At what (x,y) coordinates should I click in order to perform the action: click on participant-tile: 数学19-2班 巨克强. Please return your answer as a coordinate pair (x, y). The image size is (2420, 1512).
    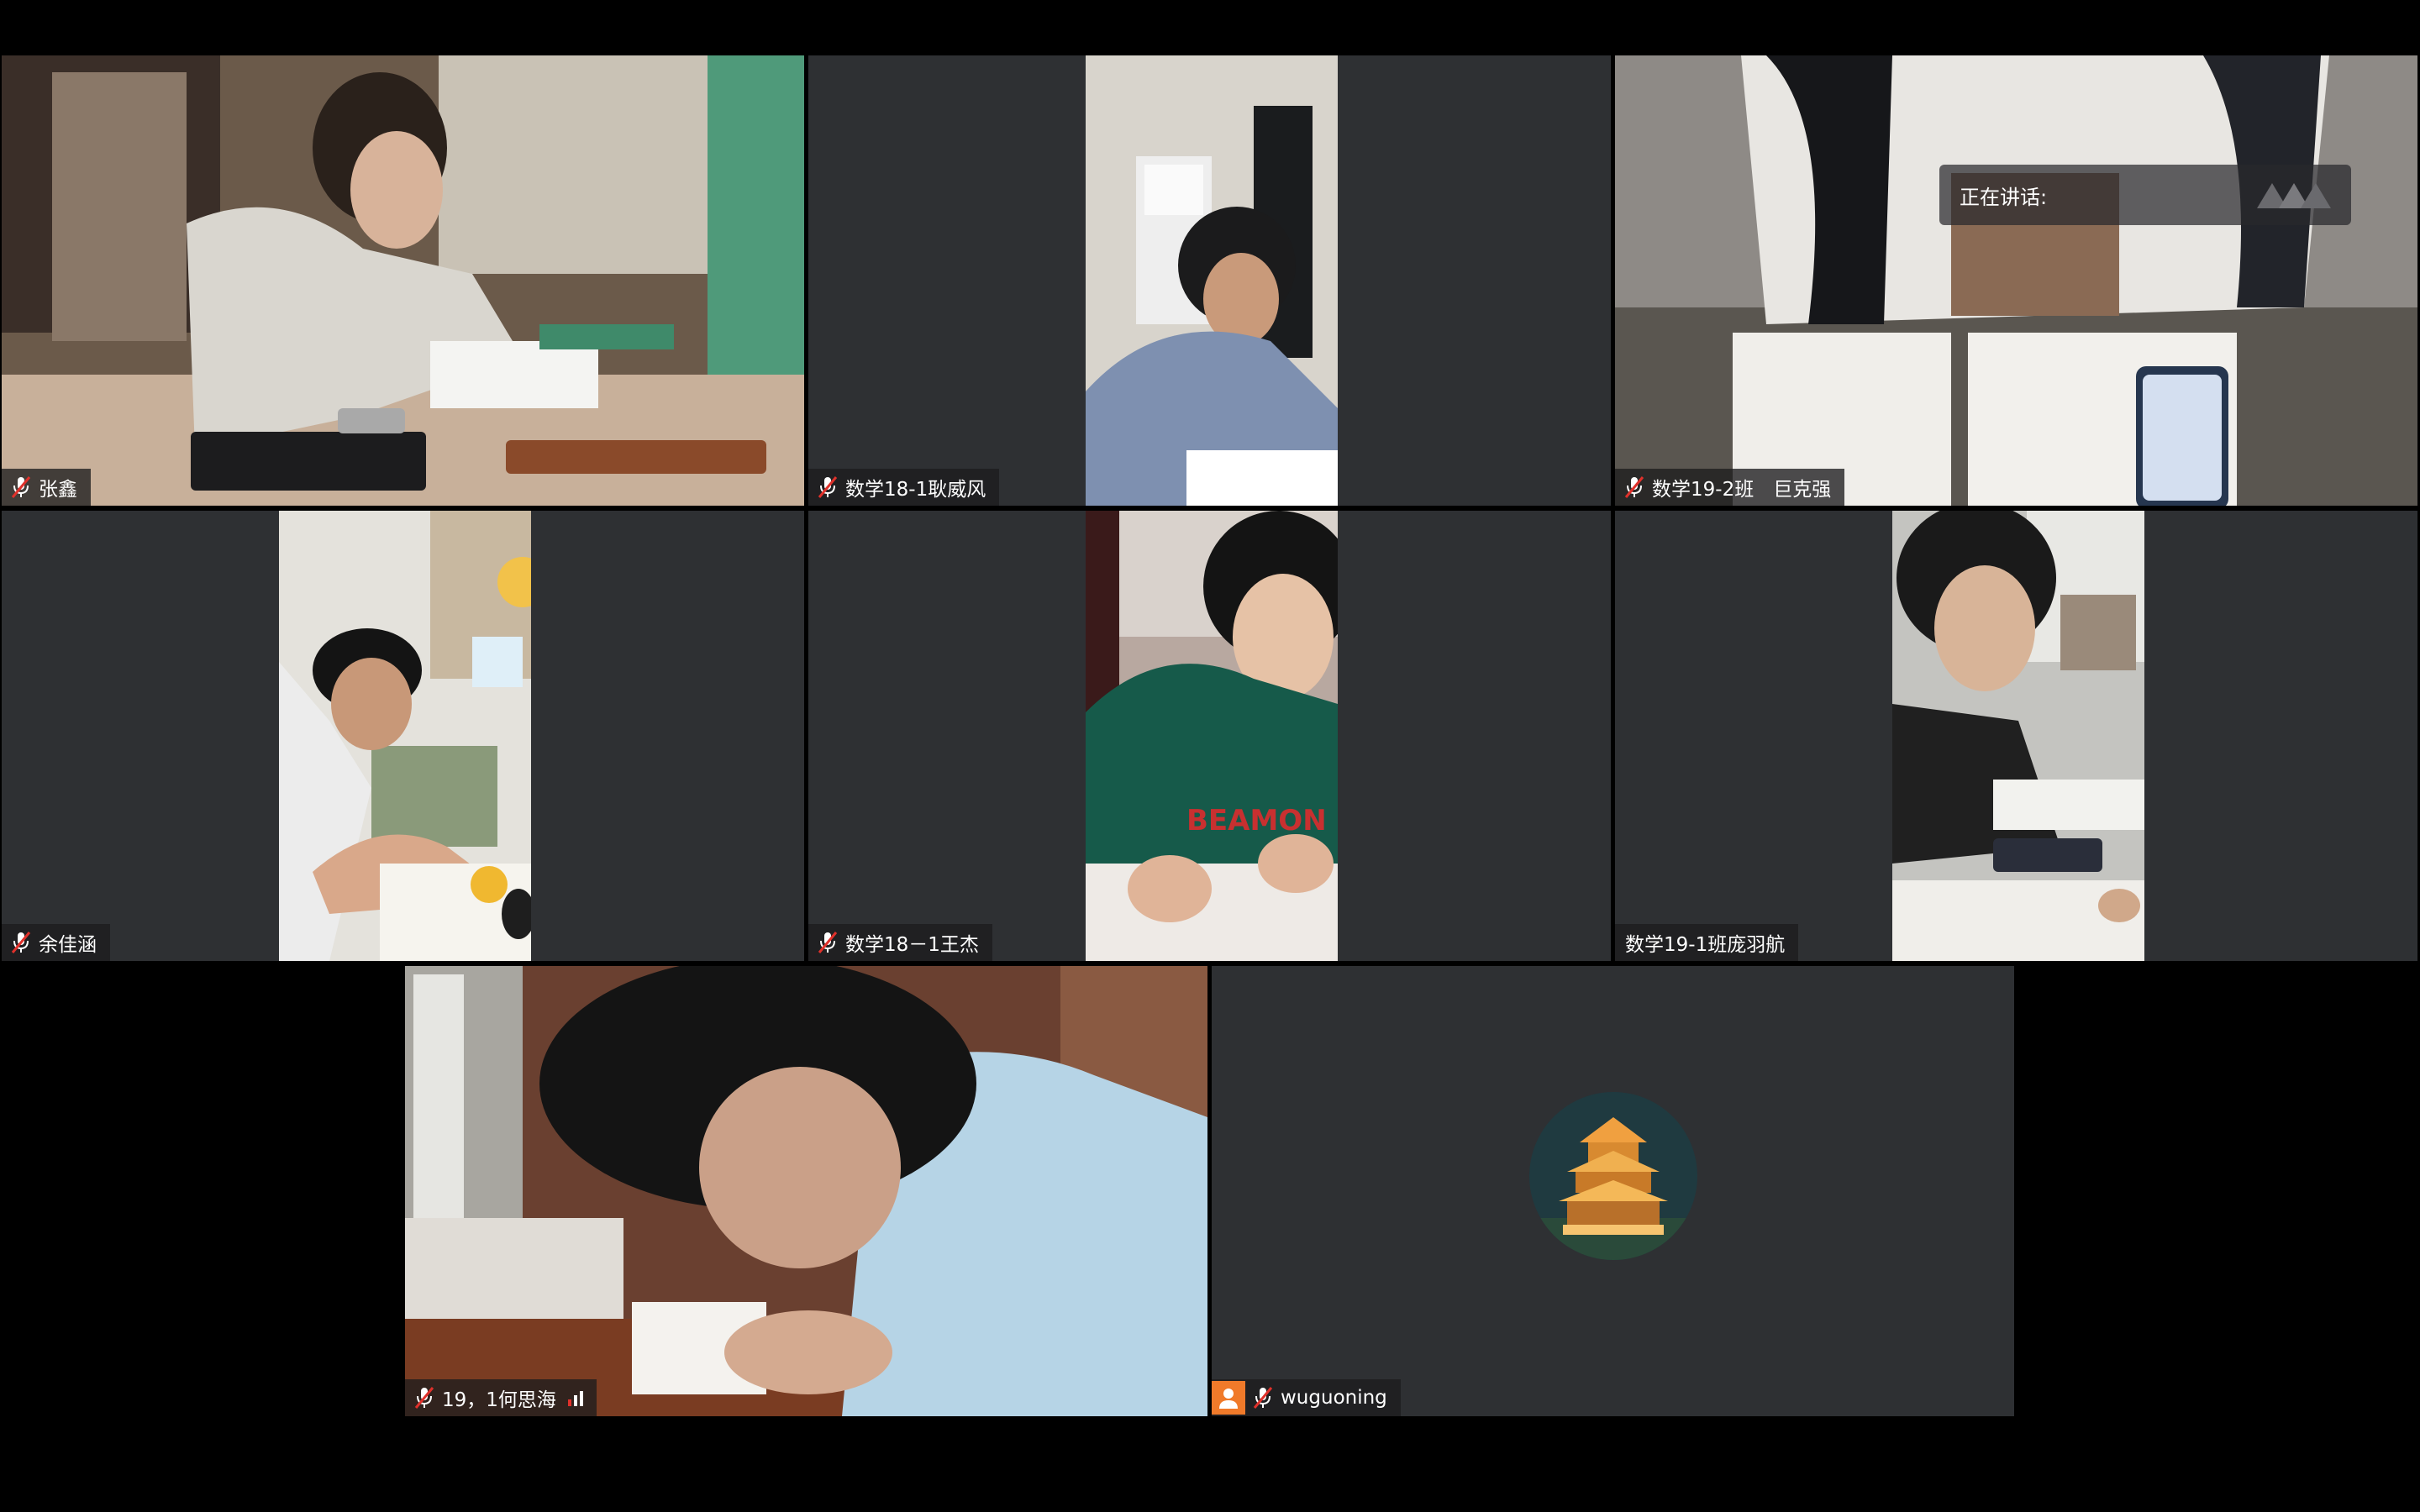
    Looking at the image, I should click on (2016, 280).